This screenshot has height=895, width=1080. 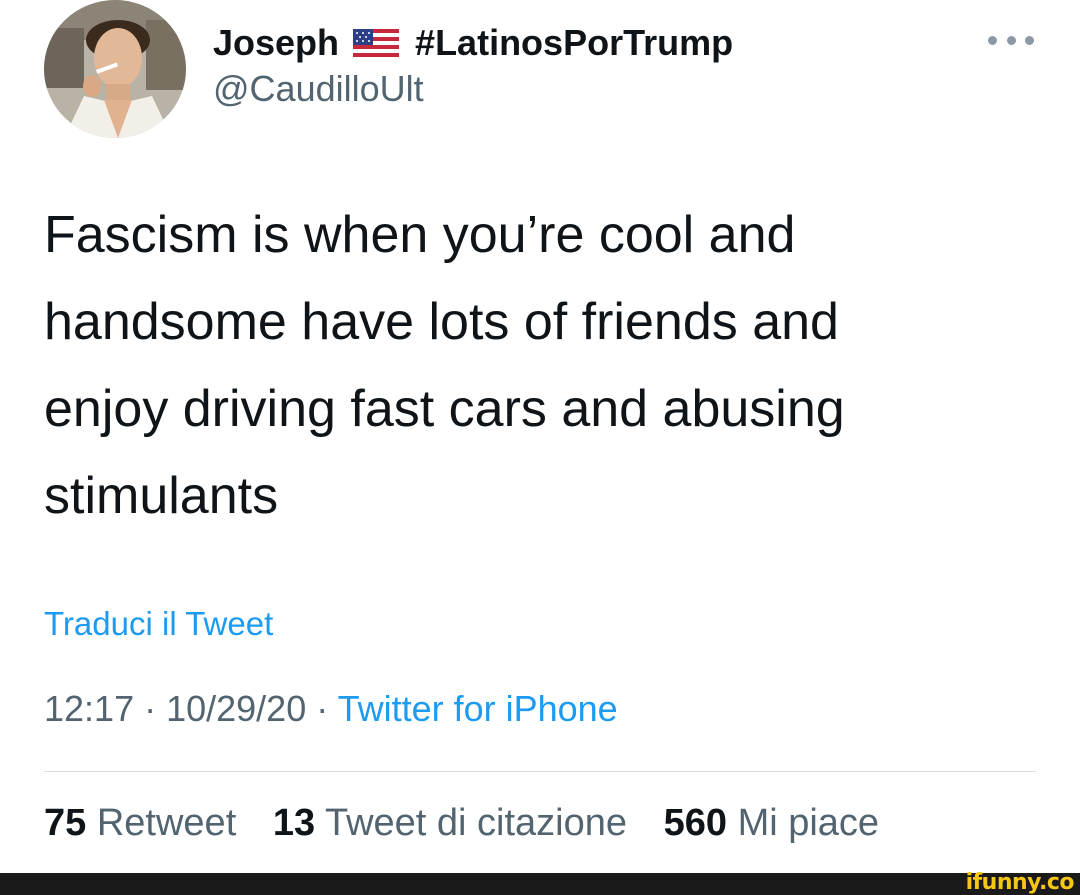 I want to click on tweet-text-line: stimulants, so click(x=161, y=496).